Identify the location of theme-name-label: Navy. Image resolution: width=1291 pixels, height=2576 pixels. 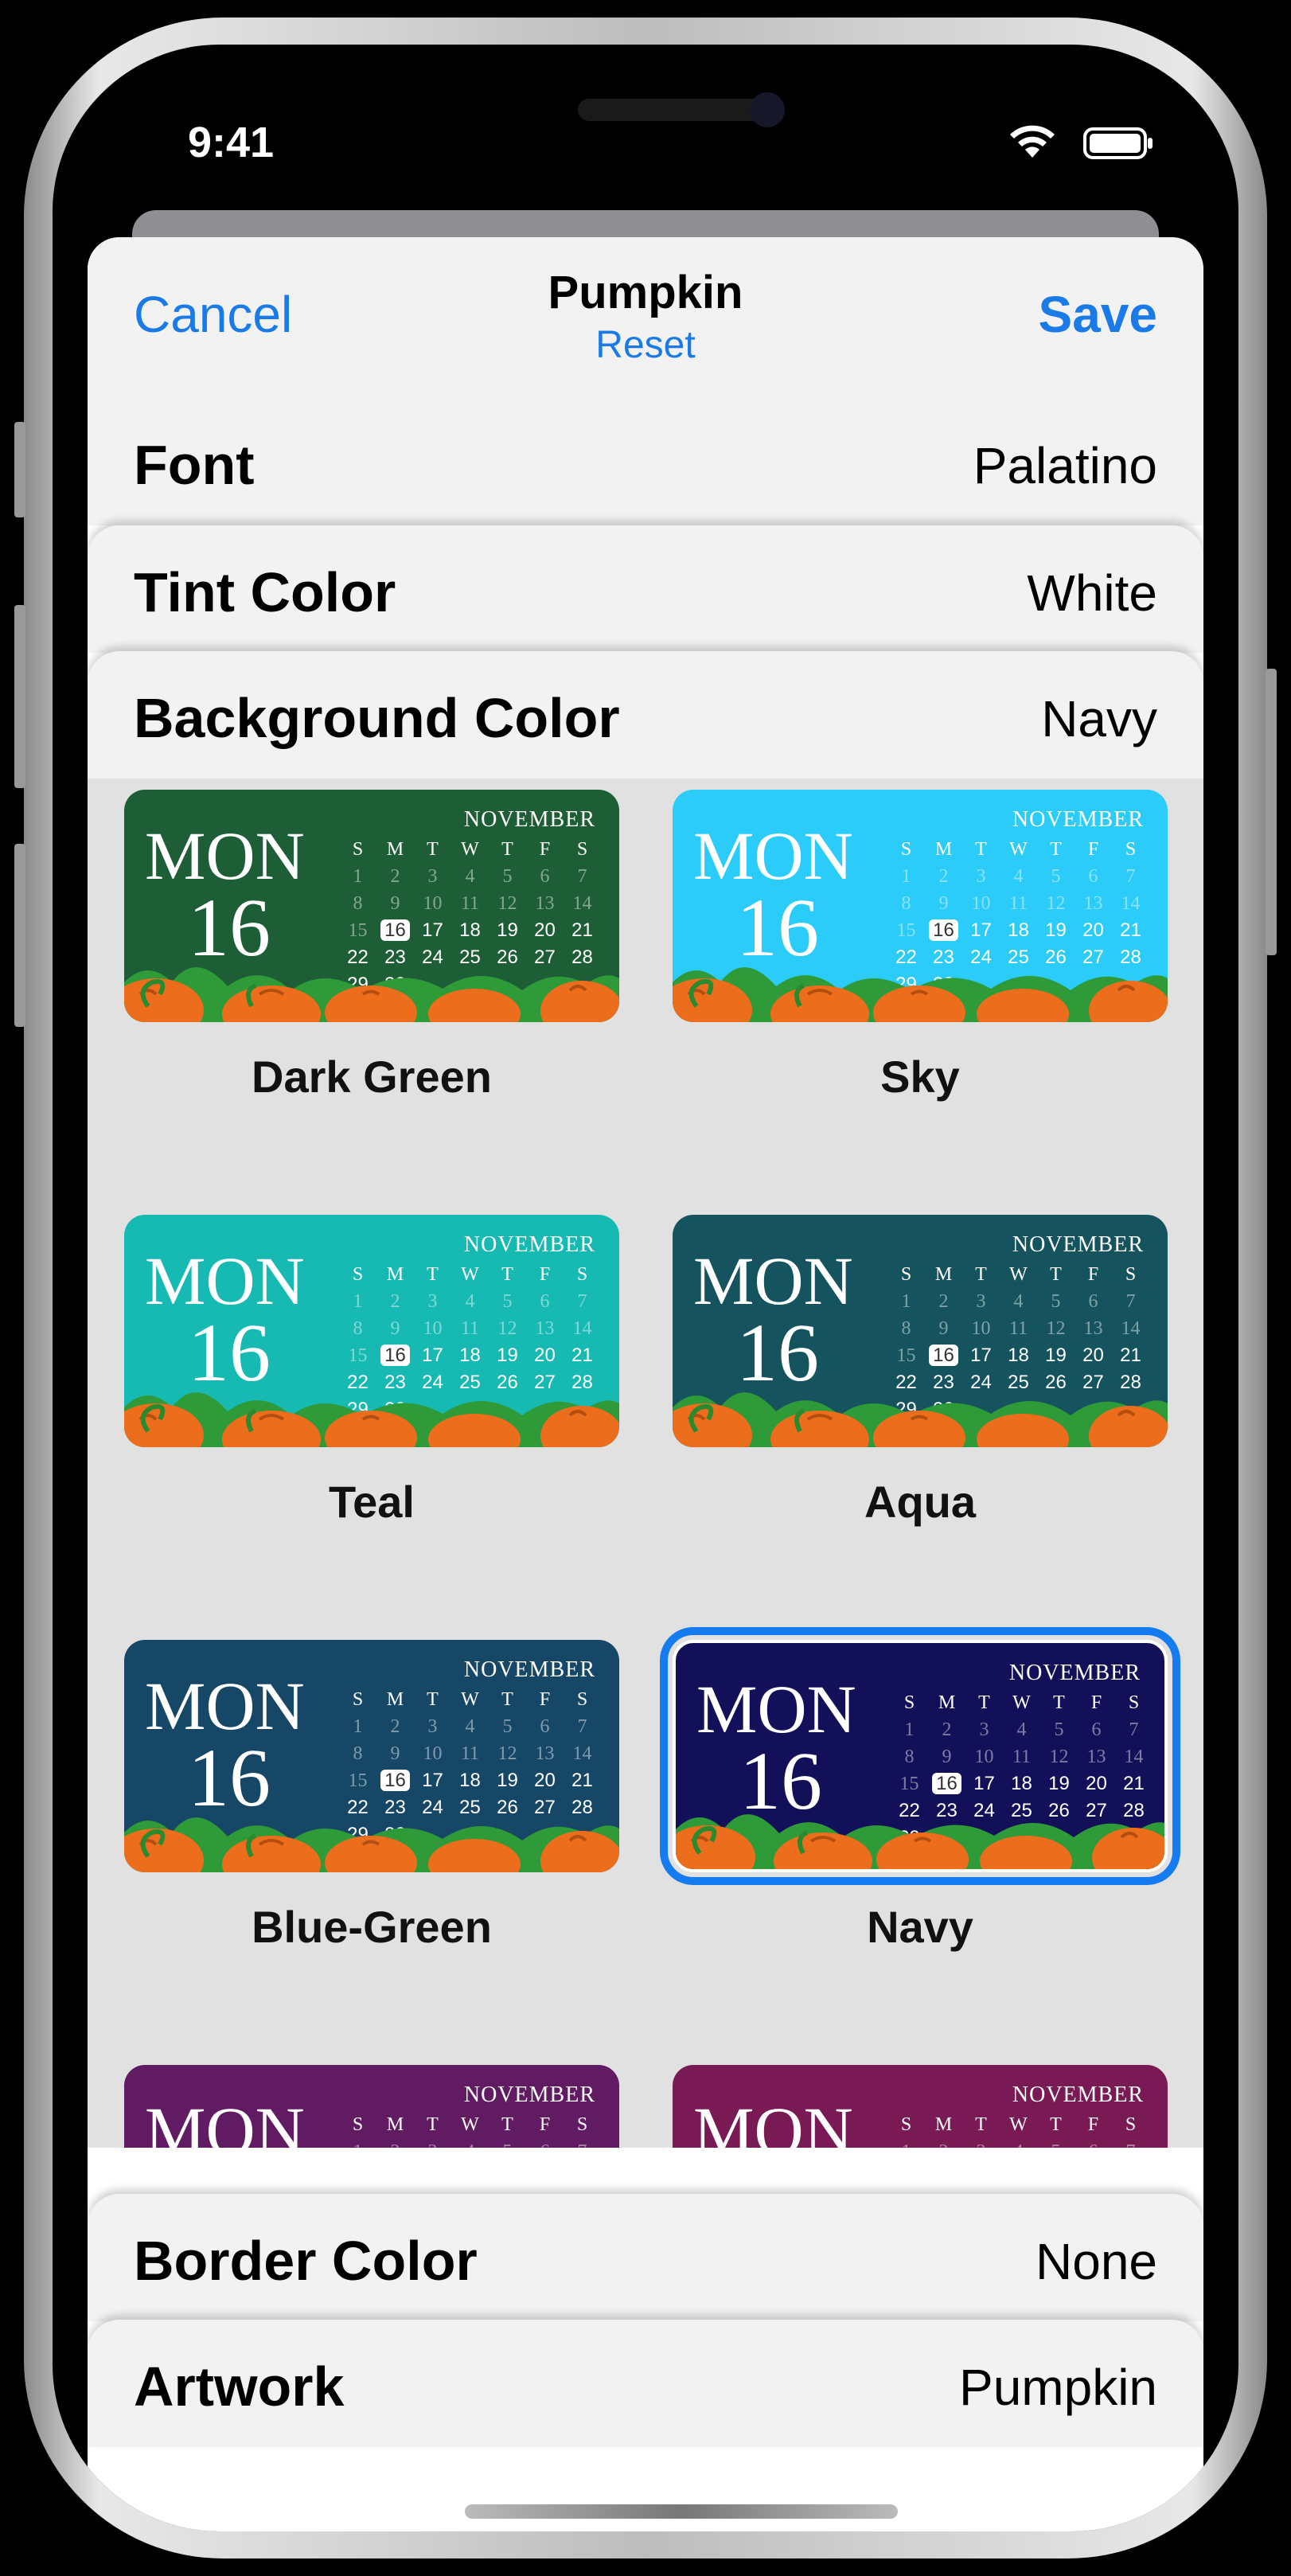
(920, 1927).